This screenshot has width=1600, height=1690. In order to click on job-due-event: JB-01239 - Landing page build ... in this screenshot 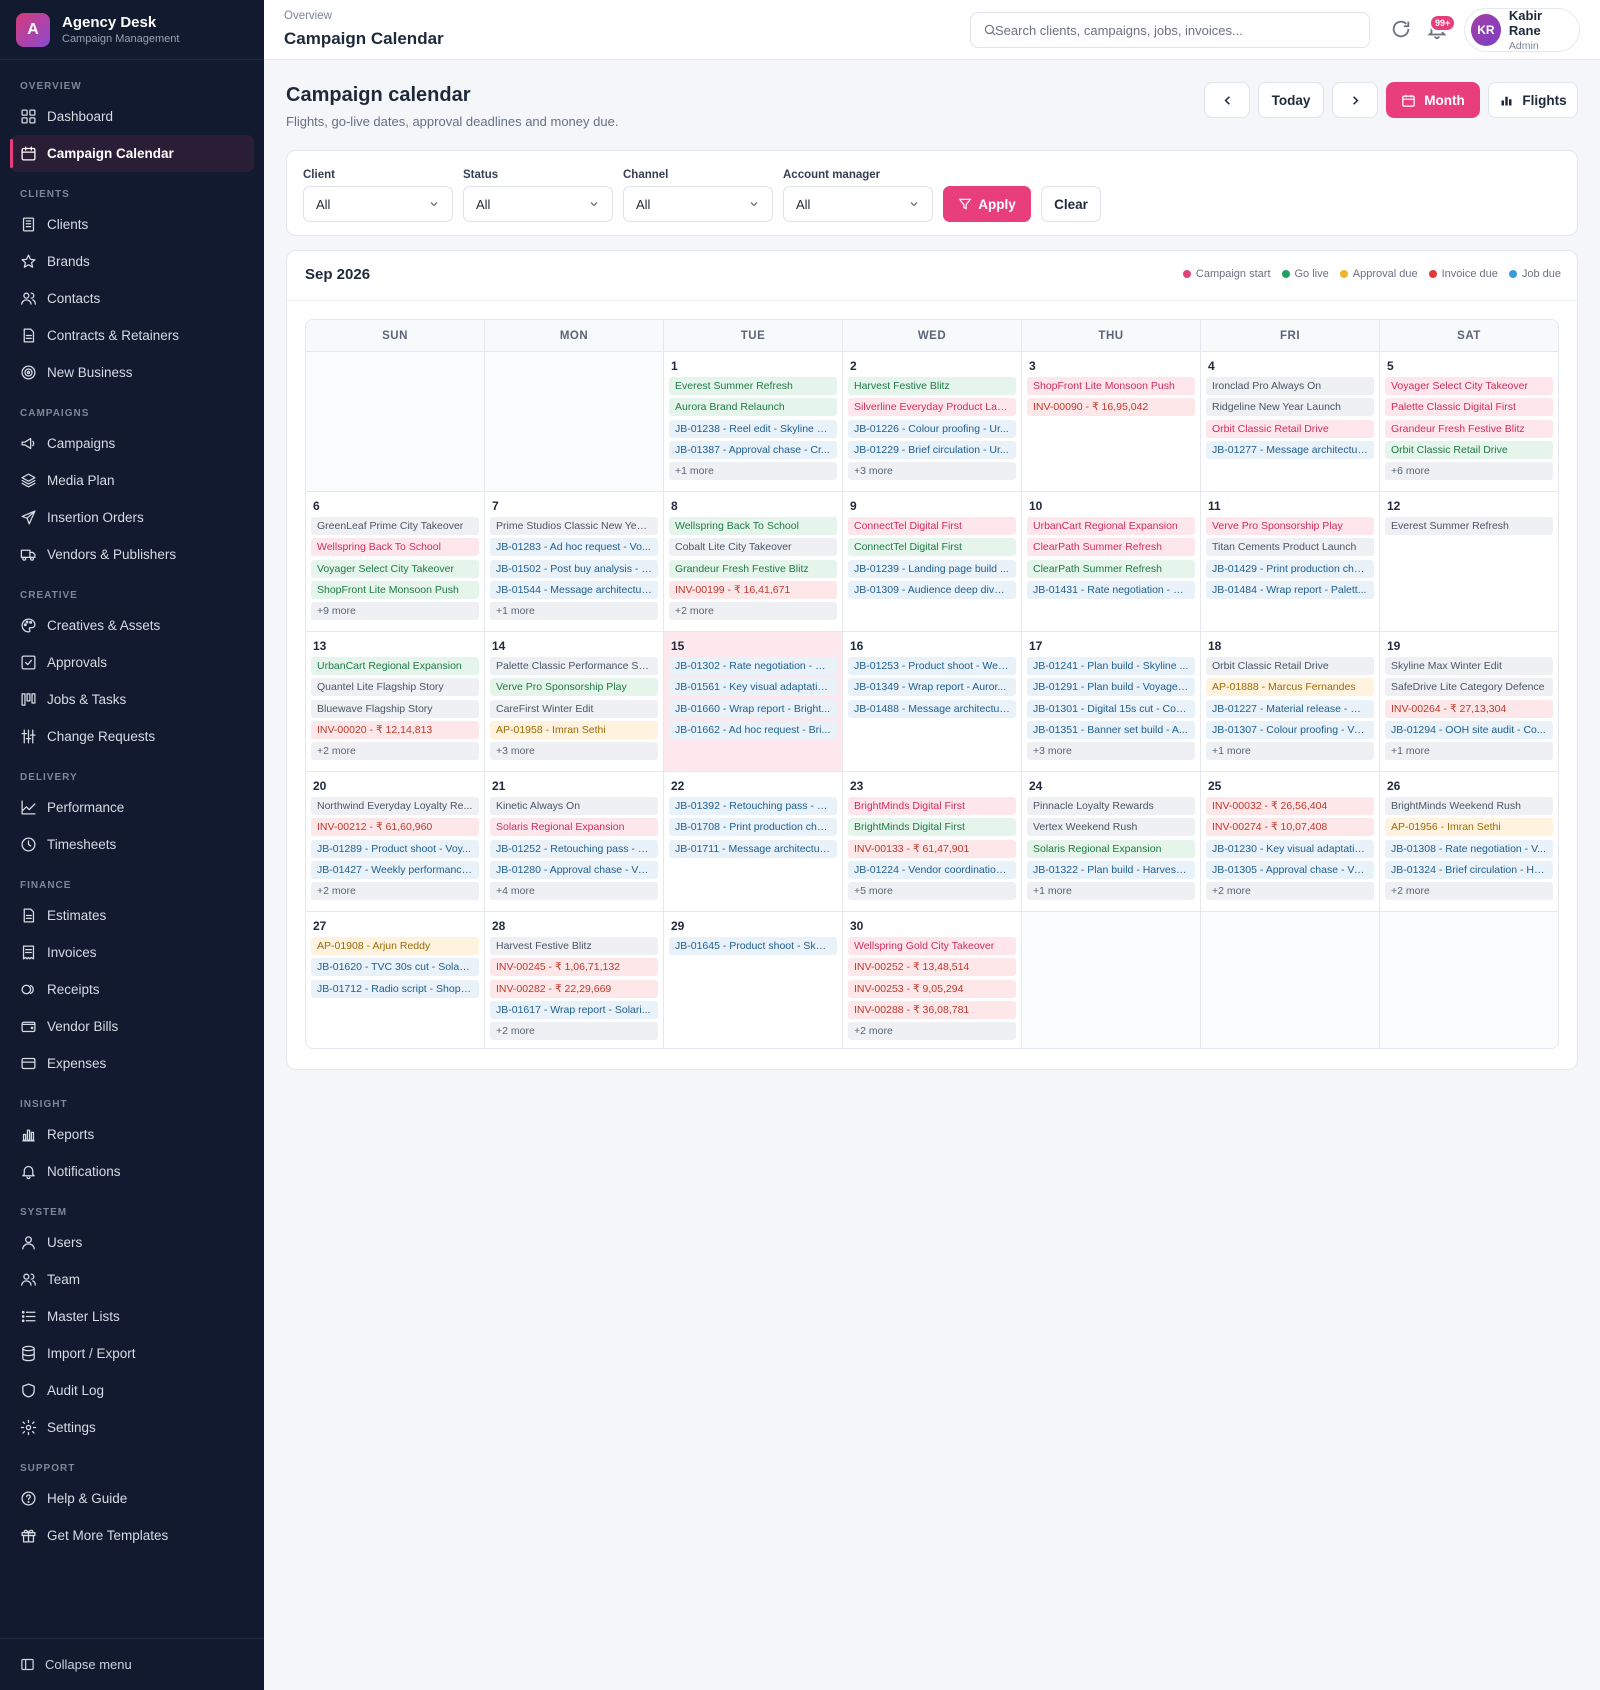, I will do `click(932, 568)`.